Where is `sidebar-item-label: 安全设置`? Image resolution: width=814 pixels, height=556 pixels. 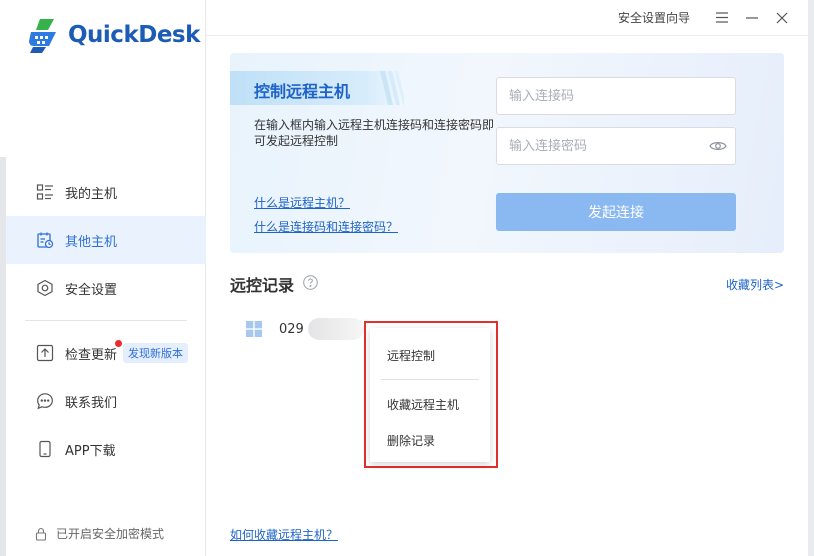
sidebar-item-label: 安全设置 is located at coordinates (91, 290).